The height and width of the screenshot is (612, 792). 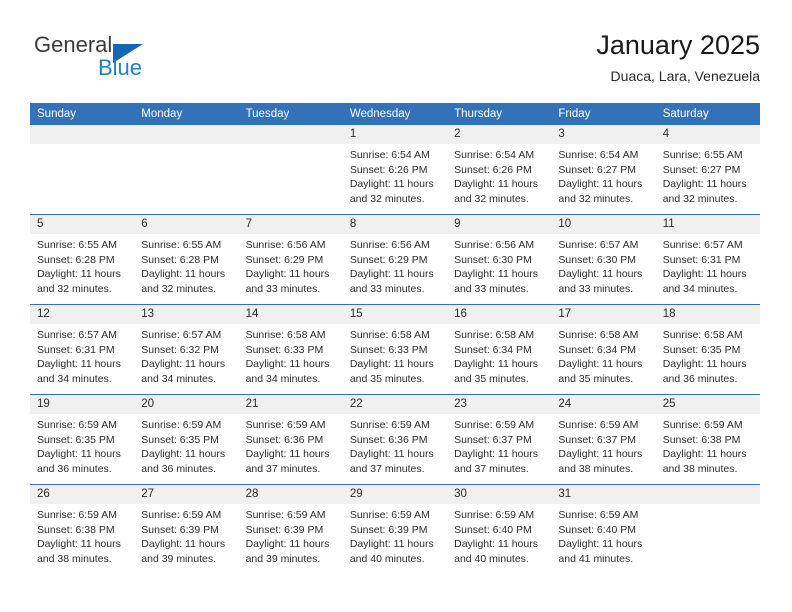 I want to click on day-number-23: 23, so click(x=499, y=404).